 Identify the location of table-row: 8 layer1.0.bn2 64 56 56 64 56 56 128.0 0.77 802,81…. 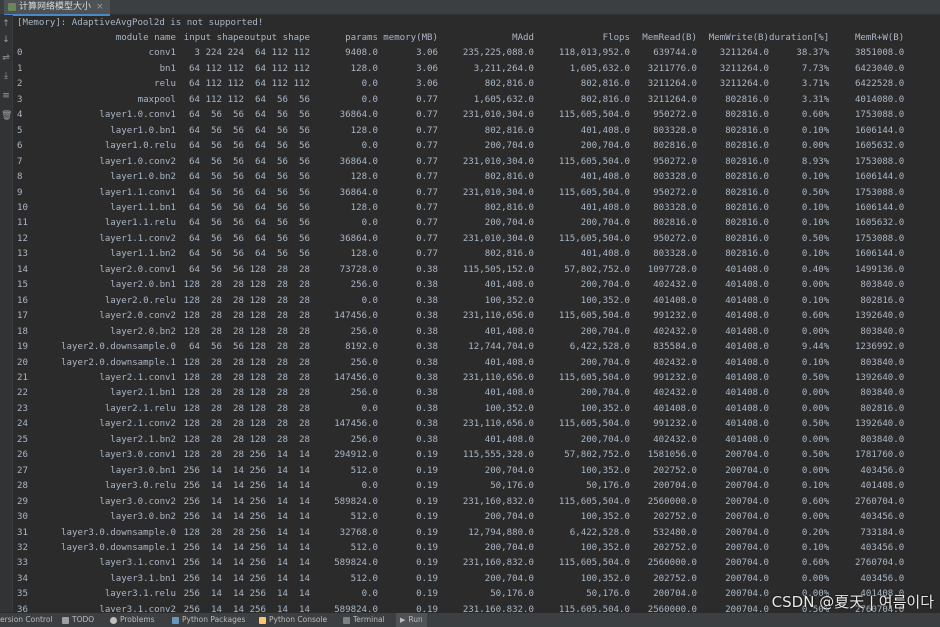
(460, 177).